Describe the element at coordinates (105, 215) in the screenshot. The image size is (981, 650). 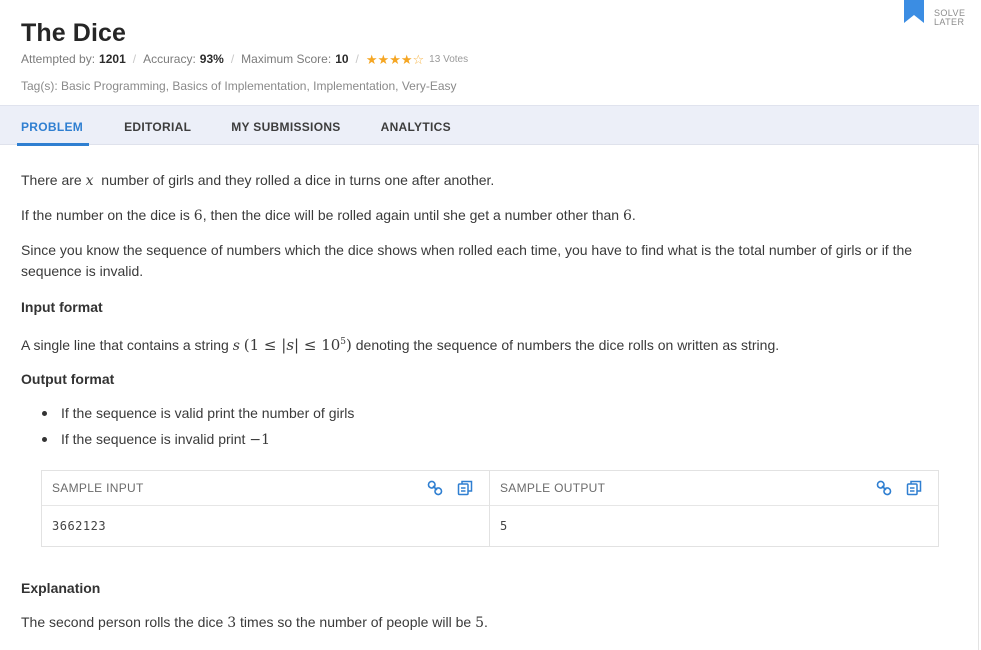
I see `p2-text-before: If the number on the dice is` at that location.